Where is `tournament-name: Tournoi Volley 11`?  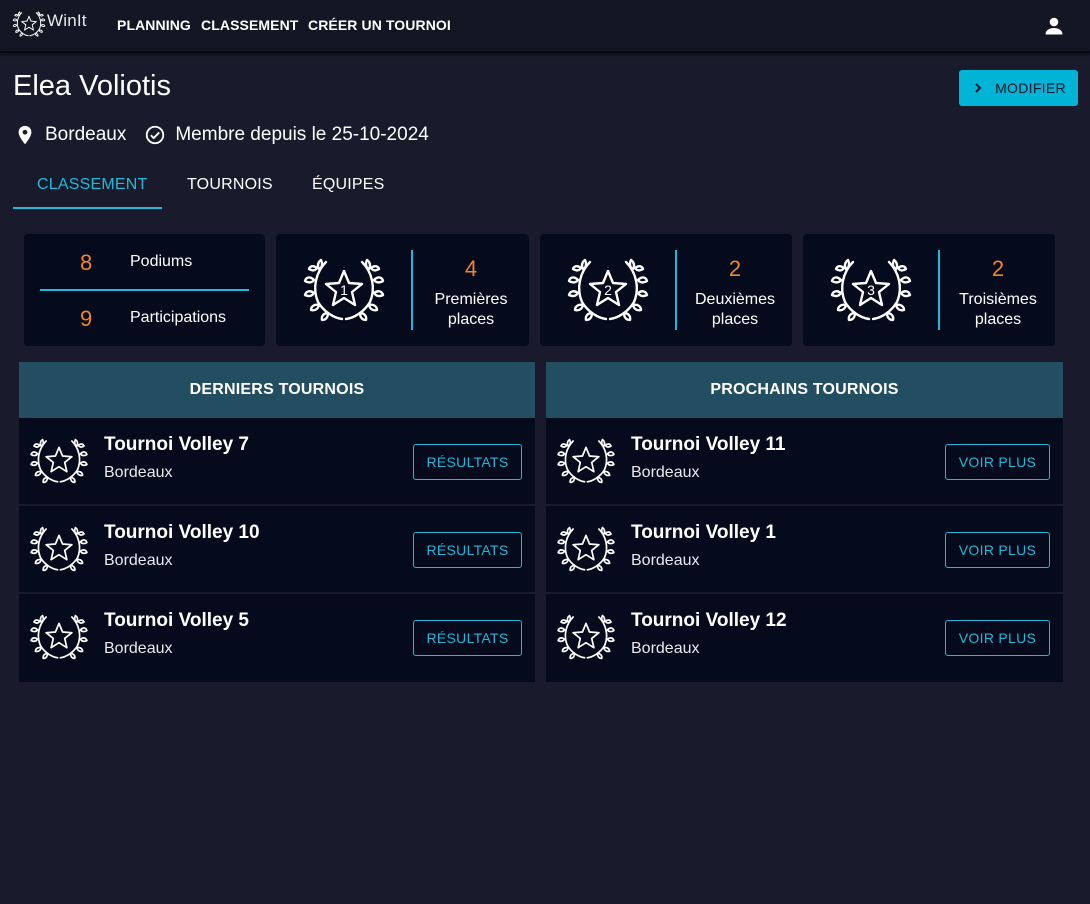
tournament-name: Tournoi Volley 11 is located at coordinates (708, 444).